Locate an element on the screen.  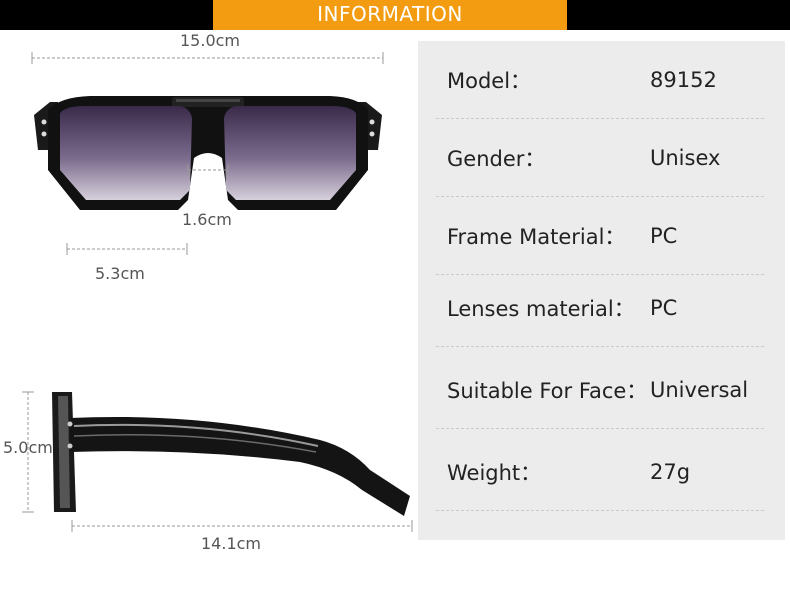
bridge-width-label: 1.6cm is located at coordinates (207, 219).